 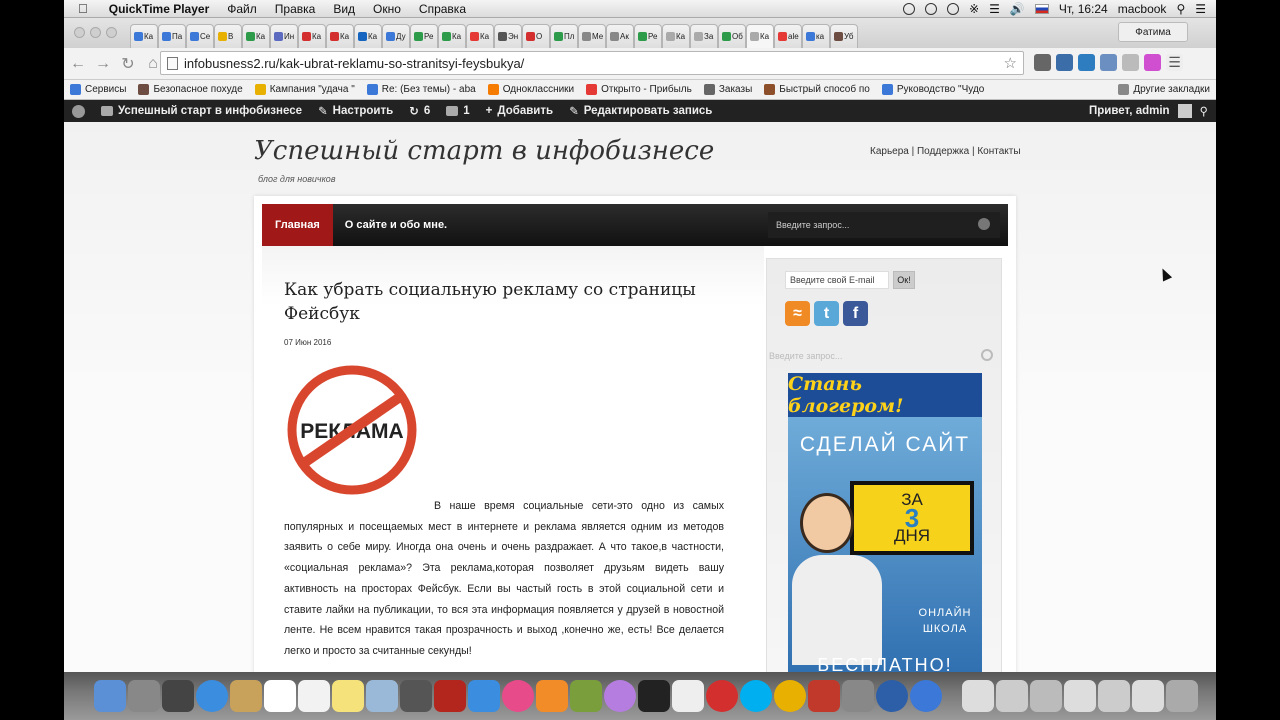 I want to click on dock-itunes-icon, so click(x=518, y=696).